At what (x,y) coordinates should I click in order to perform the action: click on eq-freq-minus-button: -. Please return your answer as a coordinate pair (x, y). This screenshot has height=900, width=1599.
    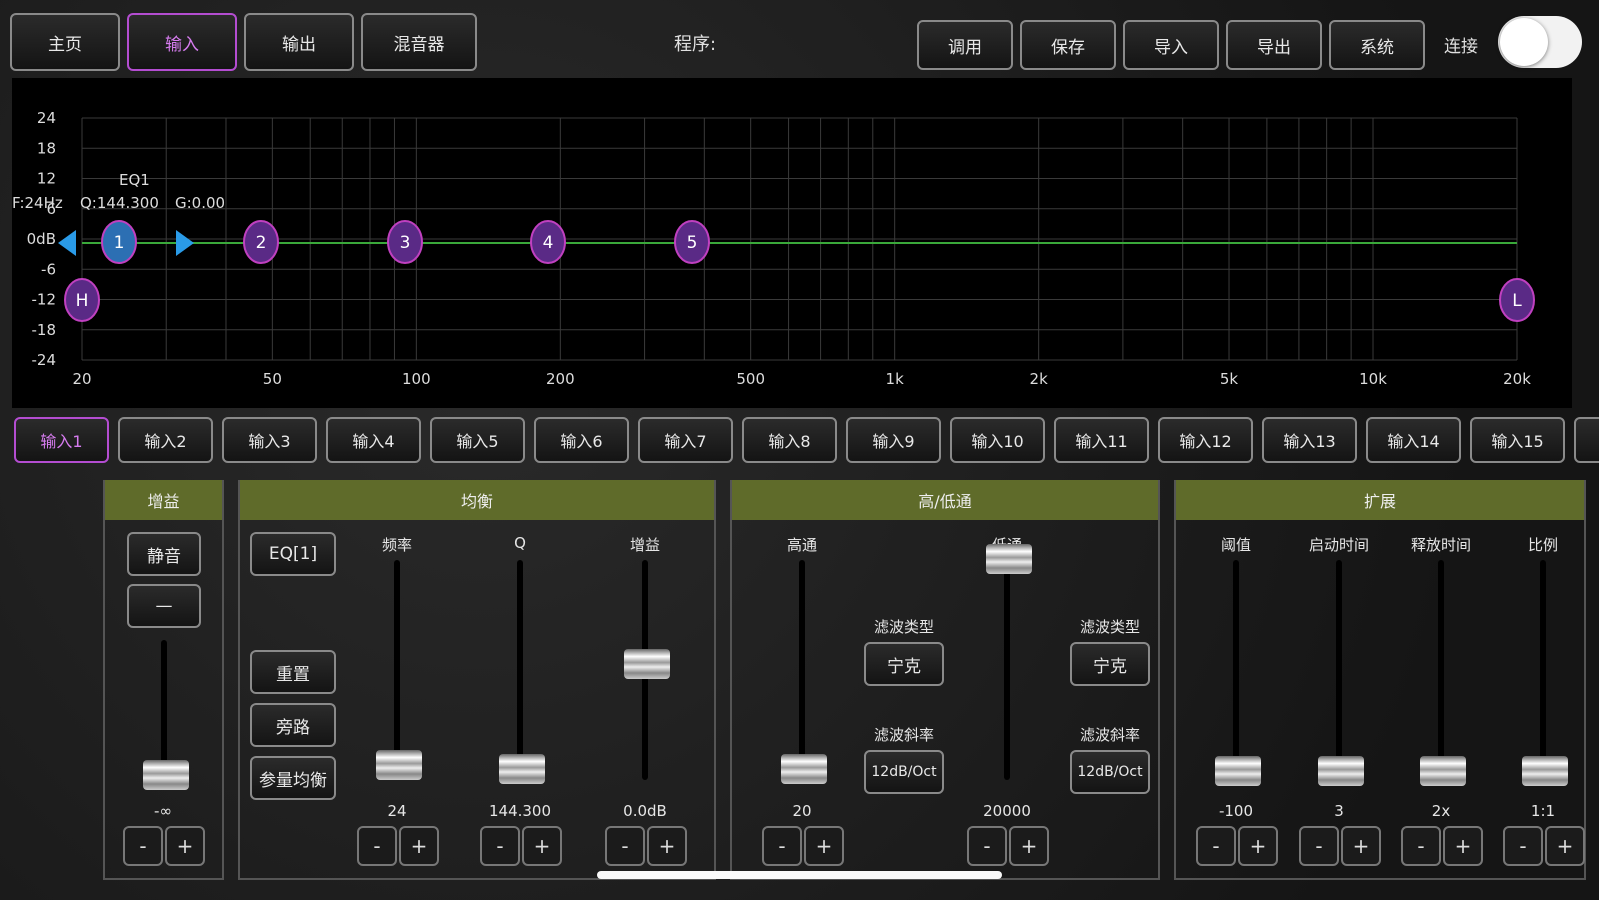
    Looking at the image, I should click on (377, 846).